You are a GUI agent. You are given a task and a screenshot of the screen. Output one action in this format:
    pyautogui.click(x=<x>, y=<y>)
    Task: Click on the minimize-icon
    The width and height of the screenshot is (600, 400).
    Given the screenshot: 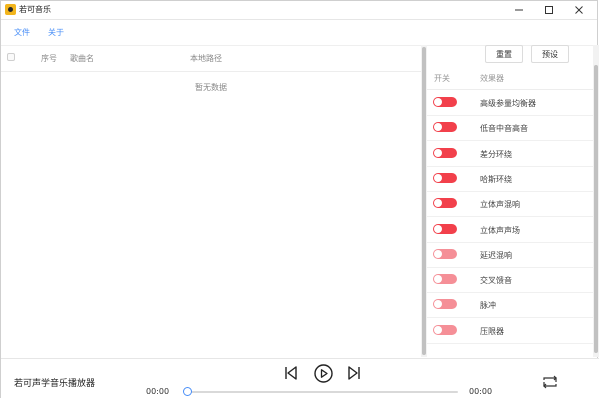 What is the action you would take?
    pyautogui.click(x=519, y=10)
    